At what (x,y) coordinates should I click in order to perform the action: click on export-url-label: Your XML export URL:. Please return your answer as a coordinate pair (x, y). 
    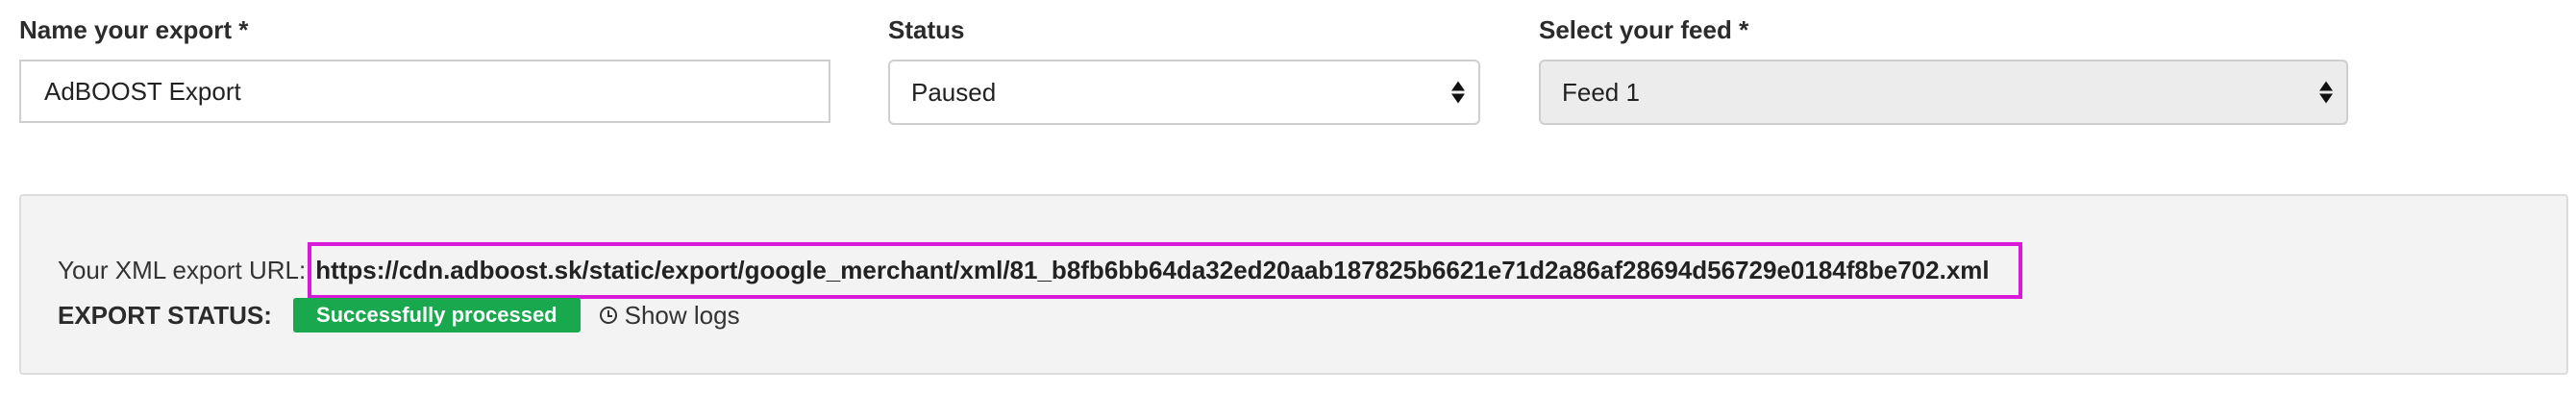
    Looking at the image, I should click on (183, 270).